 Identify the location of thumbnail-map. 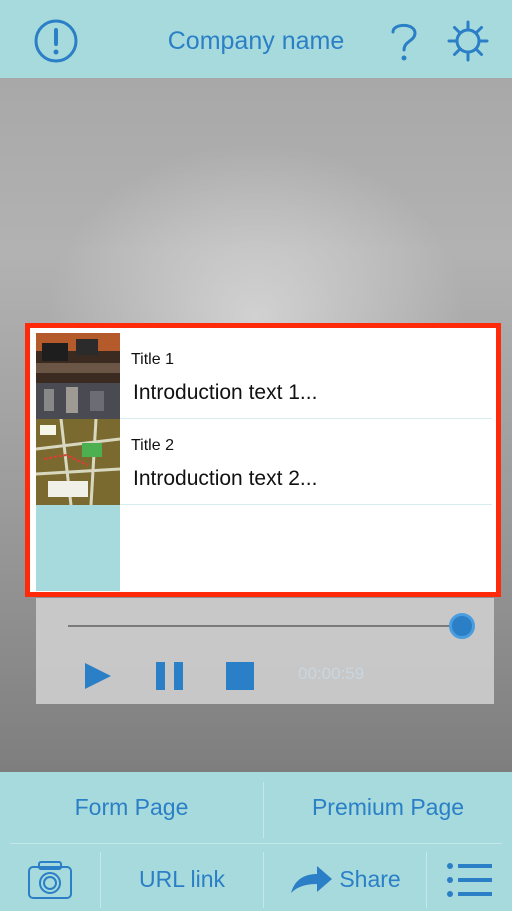
(78, 462).